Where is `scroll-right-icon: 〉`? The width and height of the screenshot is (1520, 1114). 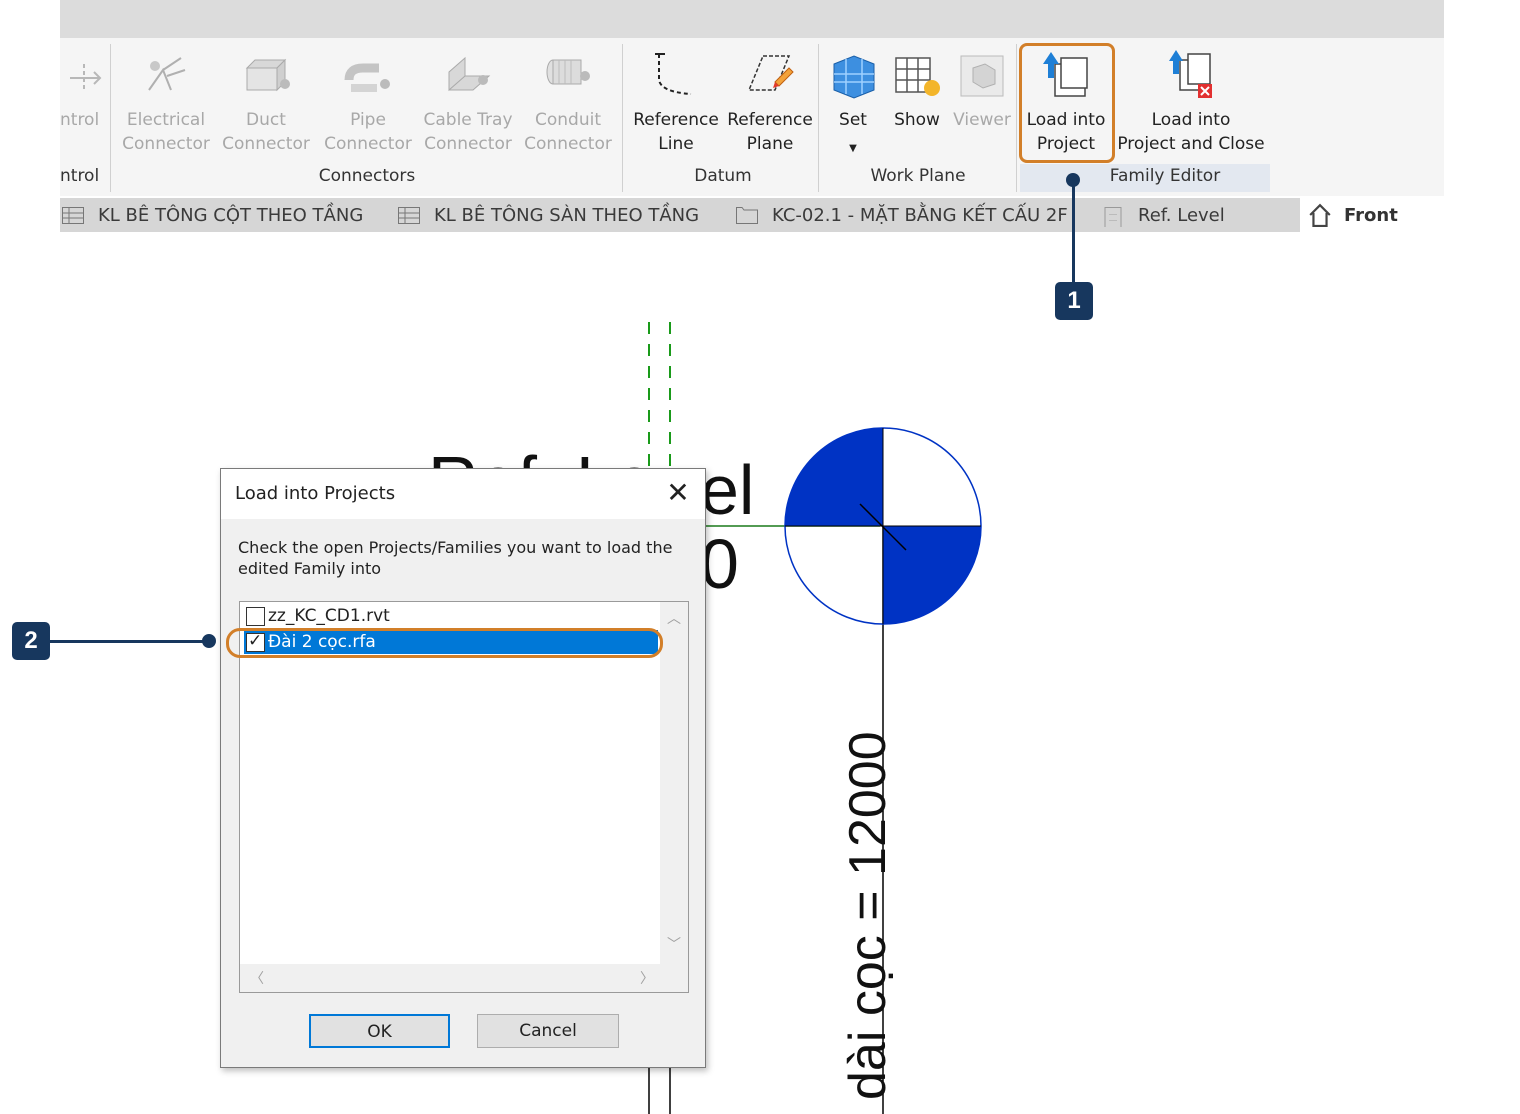
scroll-right-icon: 〉 is located at coordinates (647, 978).